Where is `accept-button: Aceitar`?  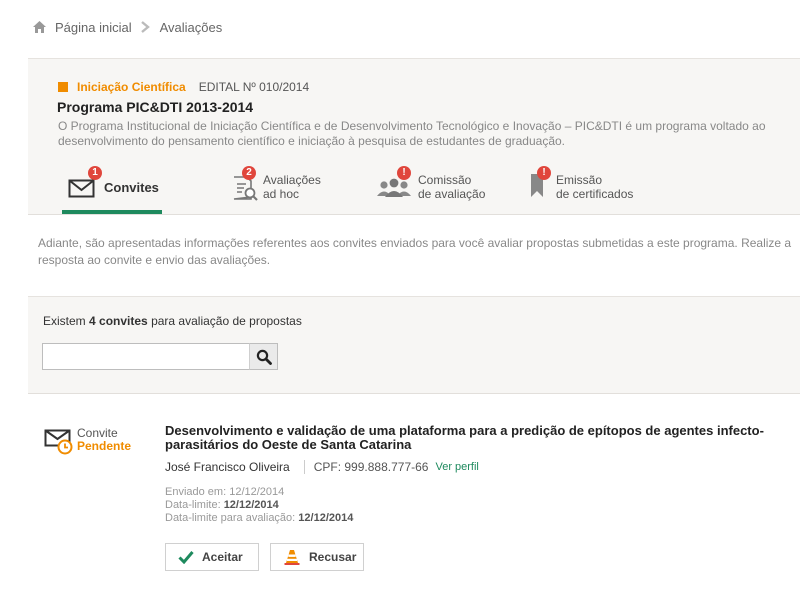 accept-button: Aceitar is located at coordinates (212, 557).